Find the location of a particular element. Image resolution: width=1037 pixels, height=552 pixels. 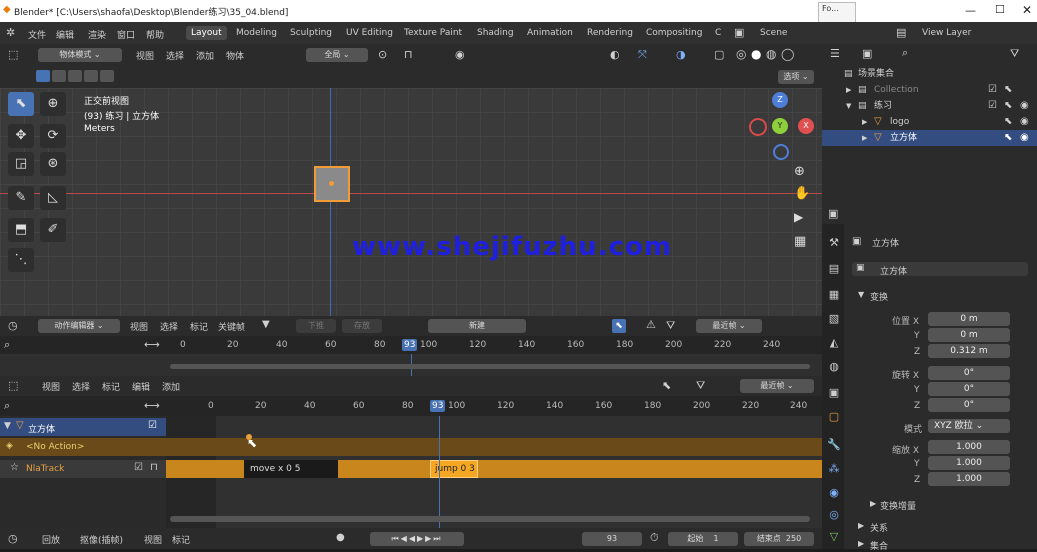

outliner-collection: ▶ ▤ Collection ☑ ⬉ is located at coordinates (929, 90).